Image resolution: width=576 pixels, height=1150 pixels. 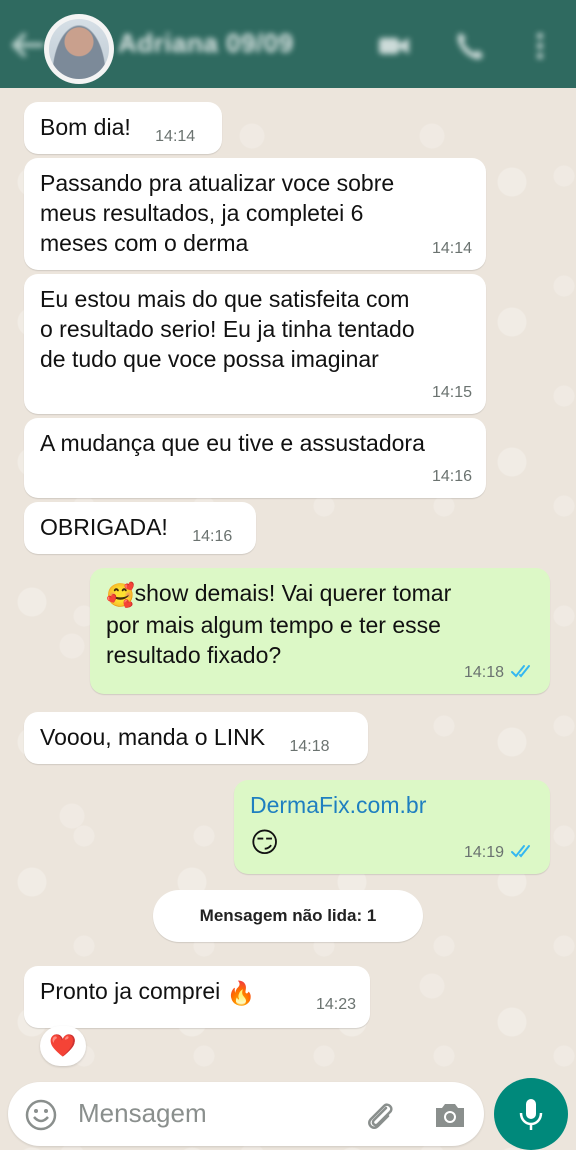 I want to click on smirking-face-icon: 😏, so click(x=265, y=842).